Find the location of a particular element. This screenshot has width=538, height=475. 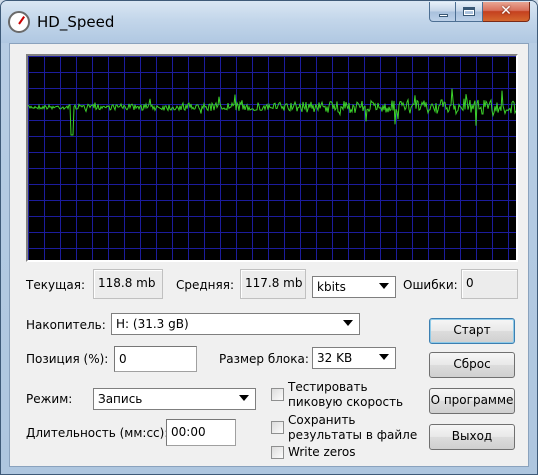

minimize-button is located at coordinates (442, 12).